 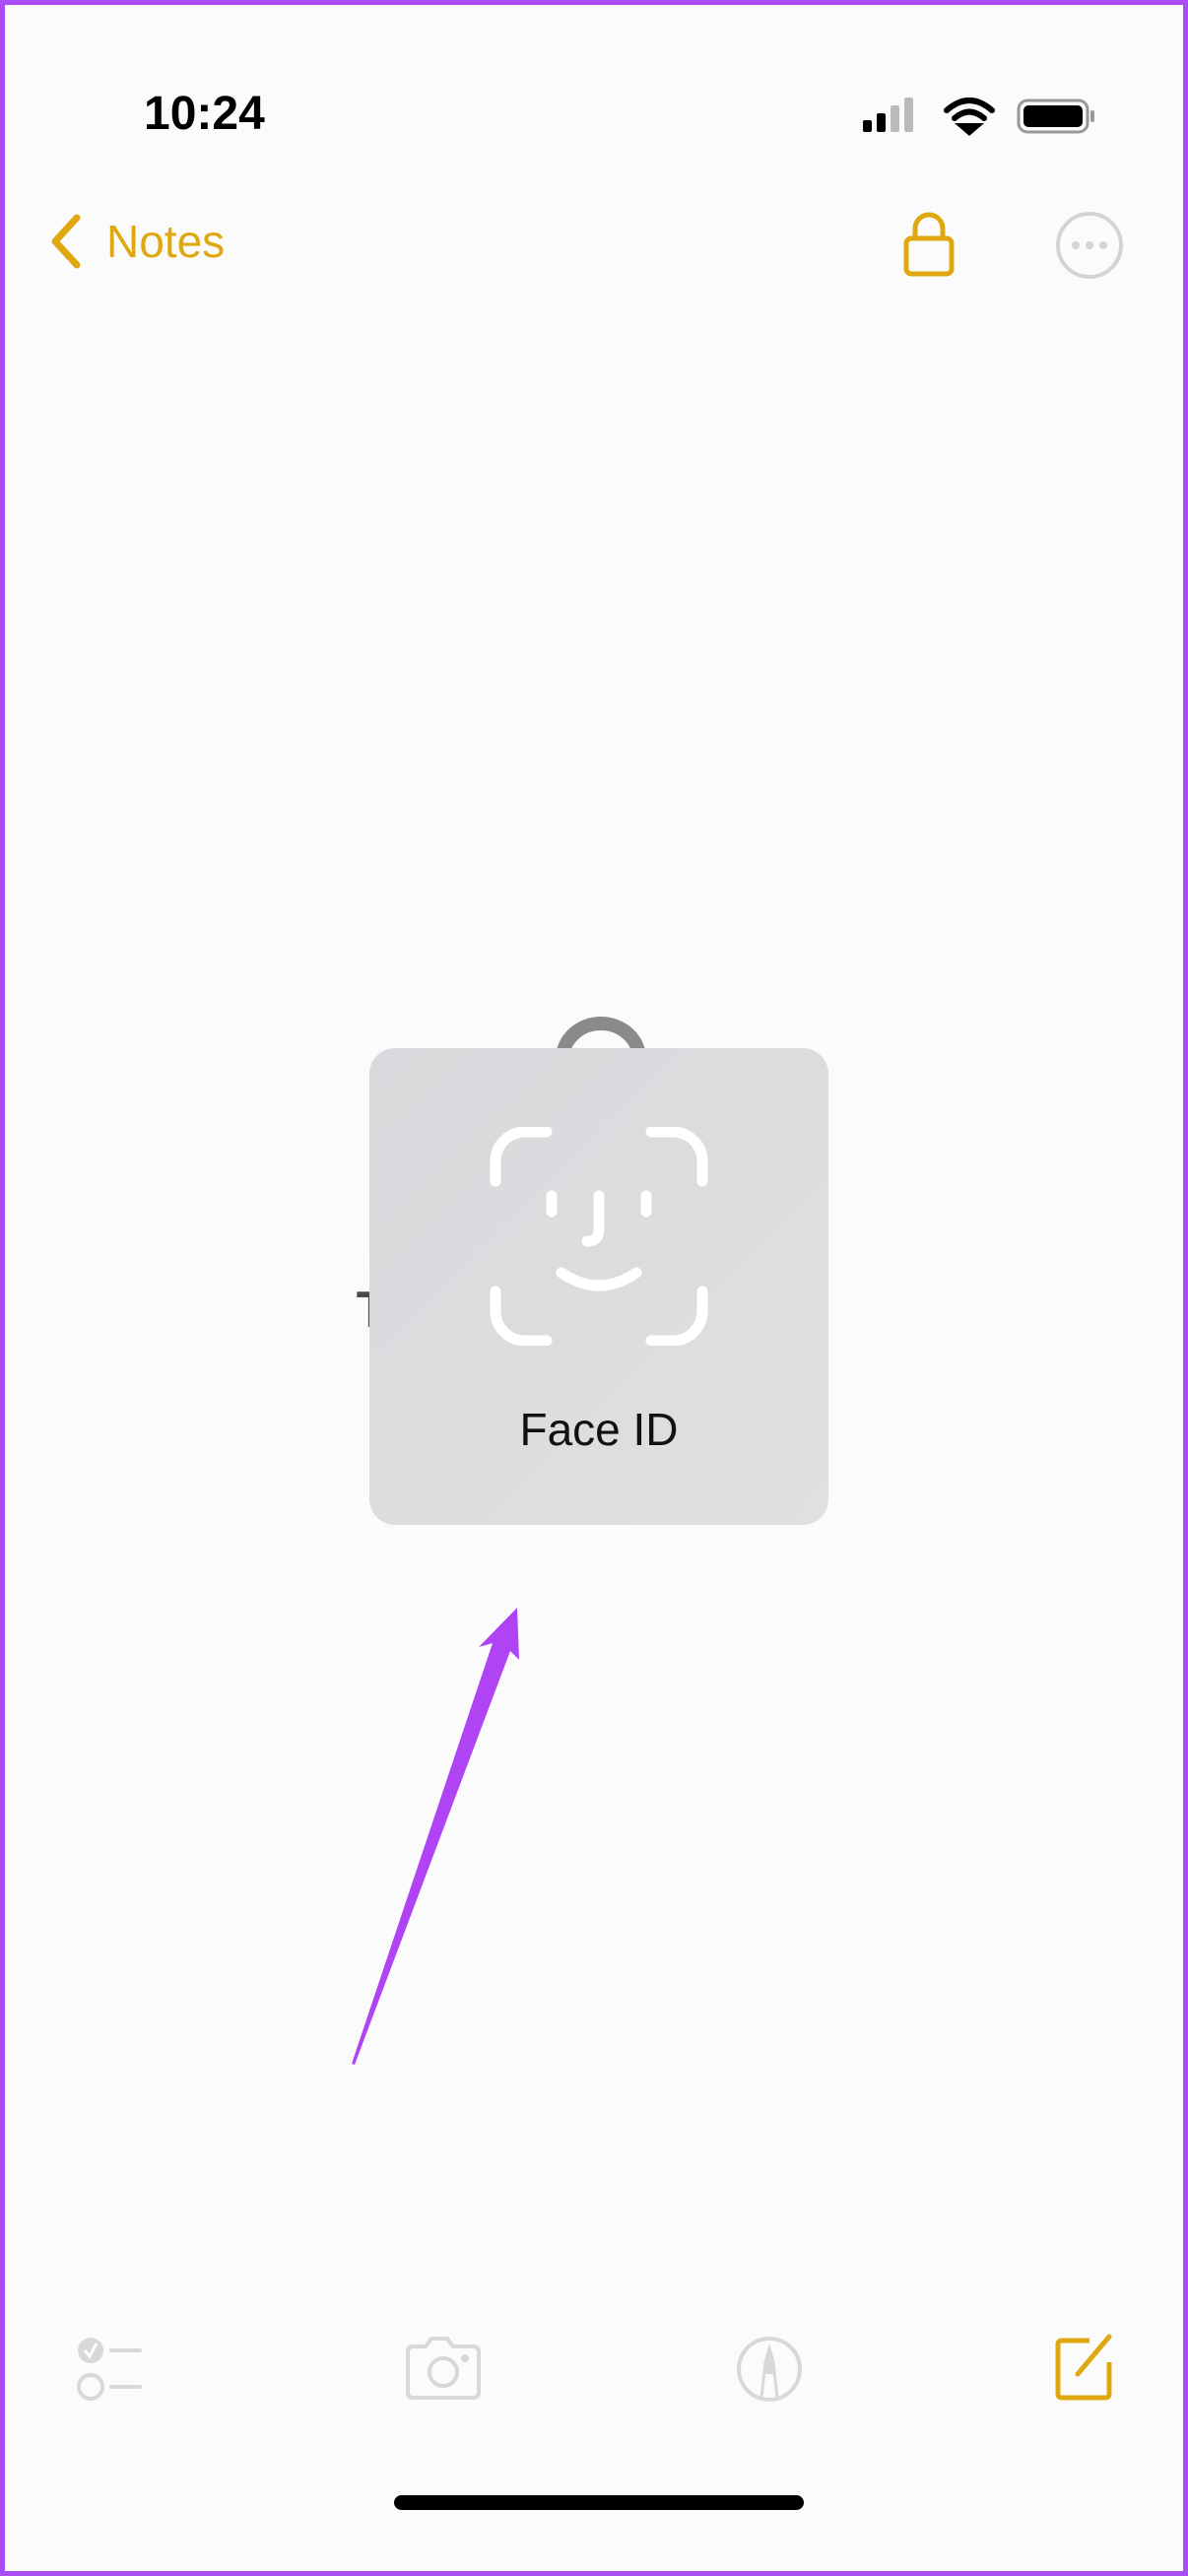 What do you see at coordinates (435, 1837) in the screenshot?
I see `annotation-arrow` at bounding box center [435, 1837].